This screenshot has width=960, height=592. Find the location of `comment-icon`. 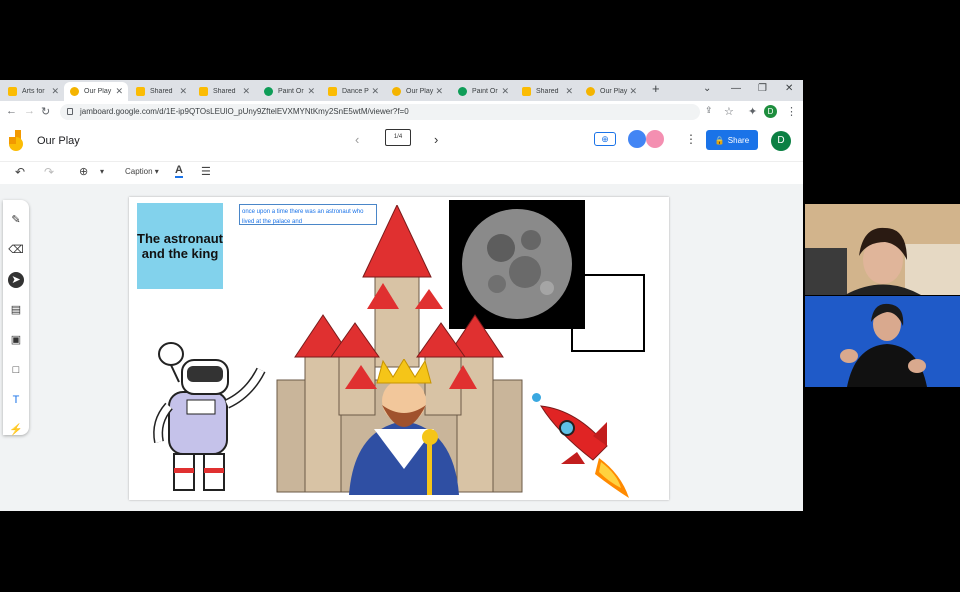

comment-icon is located at coordinates (536, 397).